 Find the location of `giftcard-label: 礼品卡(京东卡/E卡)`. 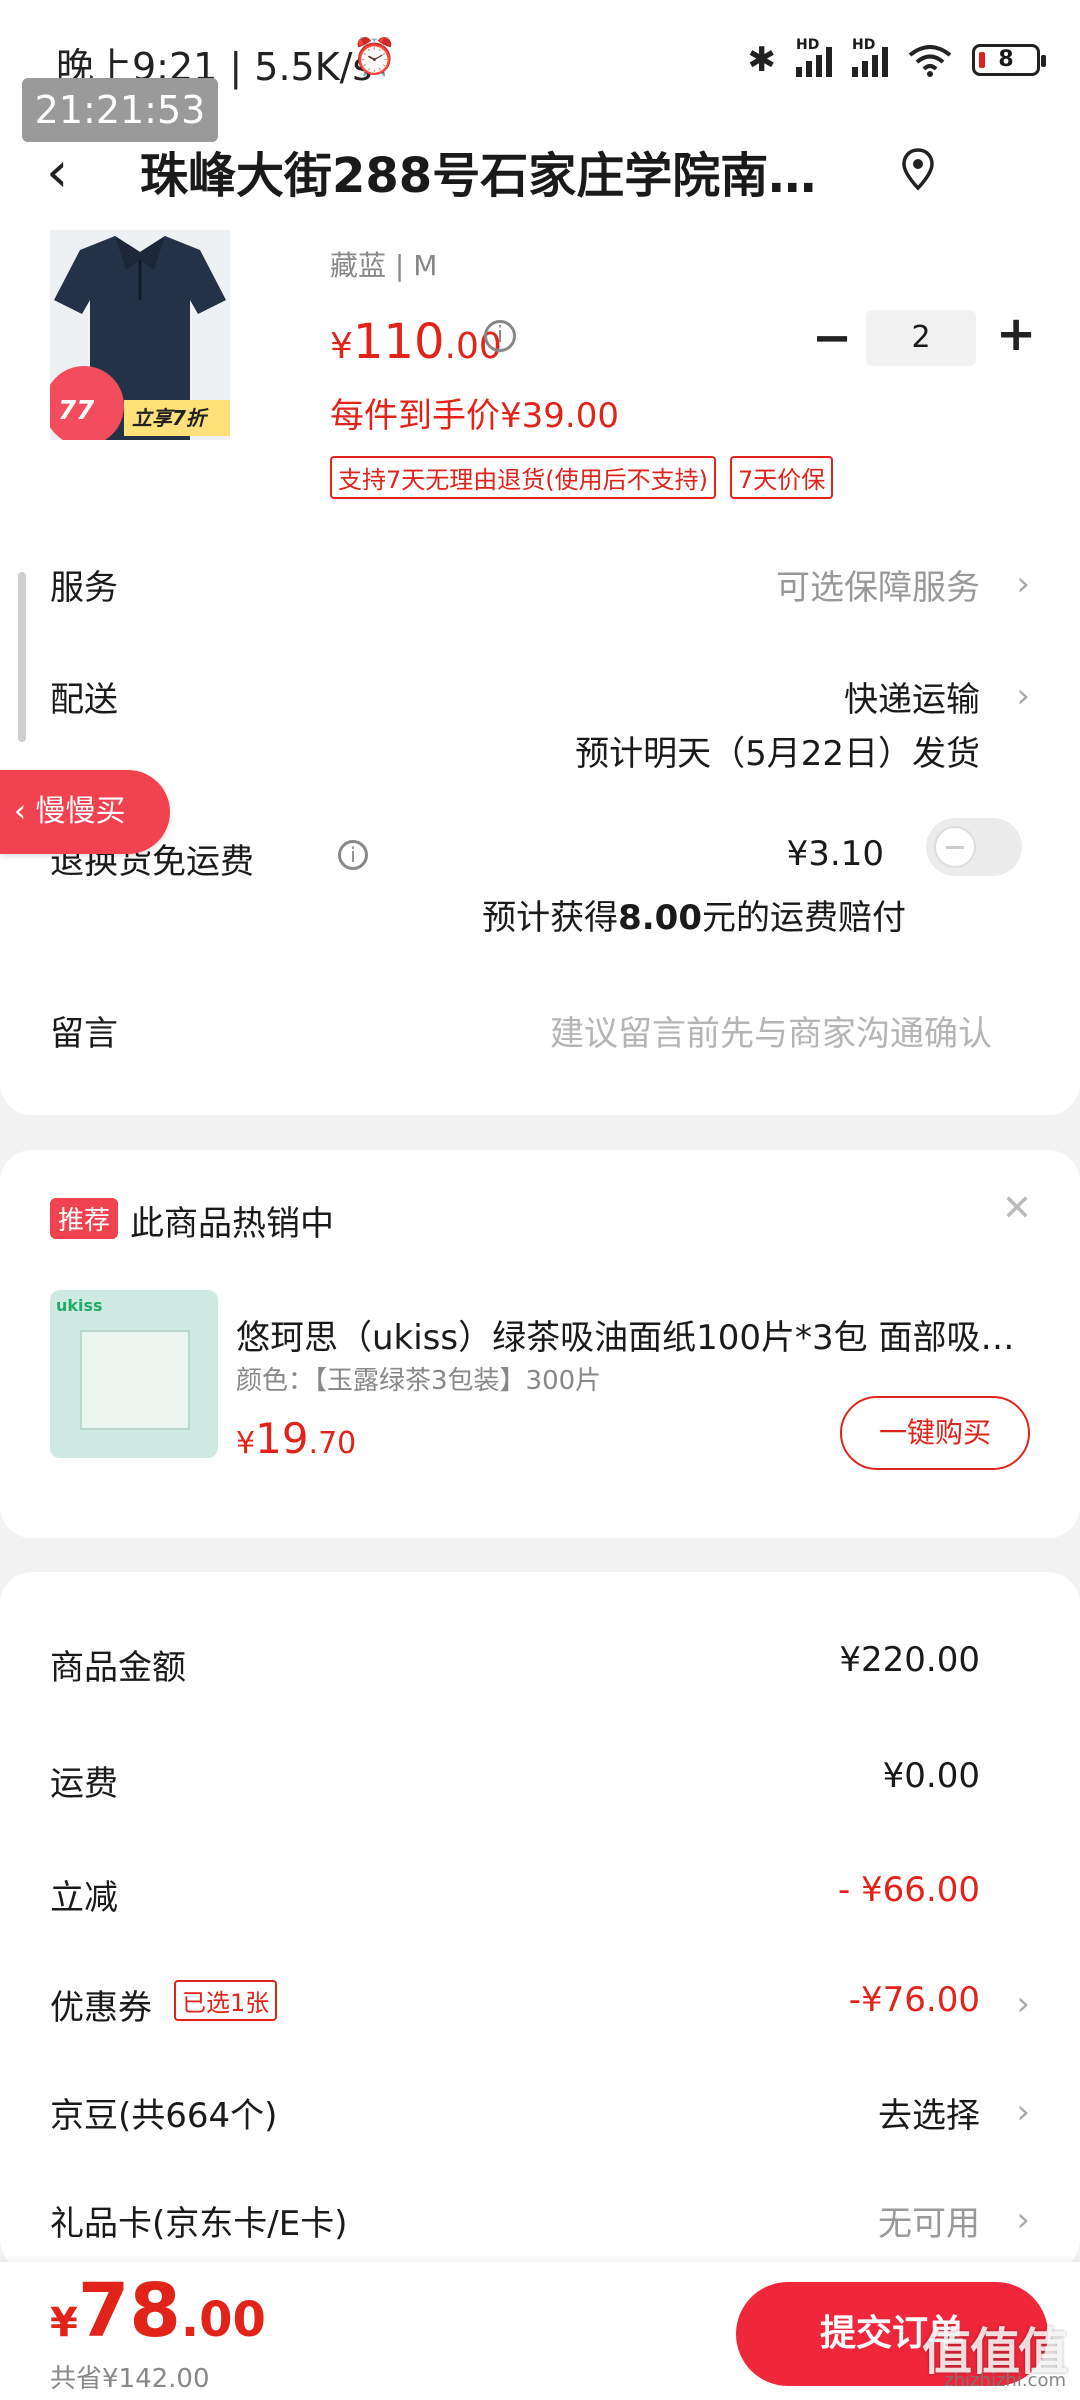

giftcard-label: 礼品卡(京东卡/E卡) is located at coordinates (199, 2224).